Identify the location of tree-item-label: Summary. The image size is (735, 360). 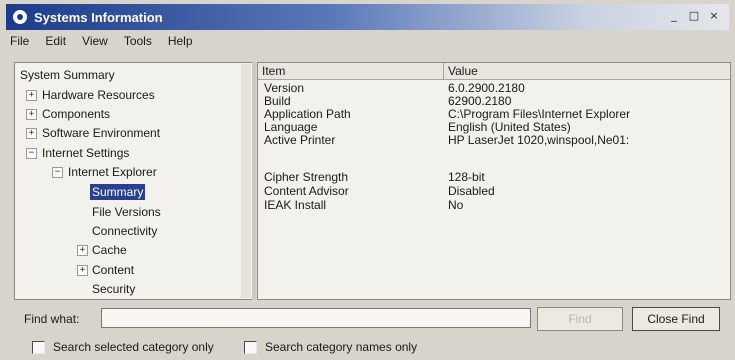
(118, 192).